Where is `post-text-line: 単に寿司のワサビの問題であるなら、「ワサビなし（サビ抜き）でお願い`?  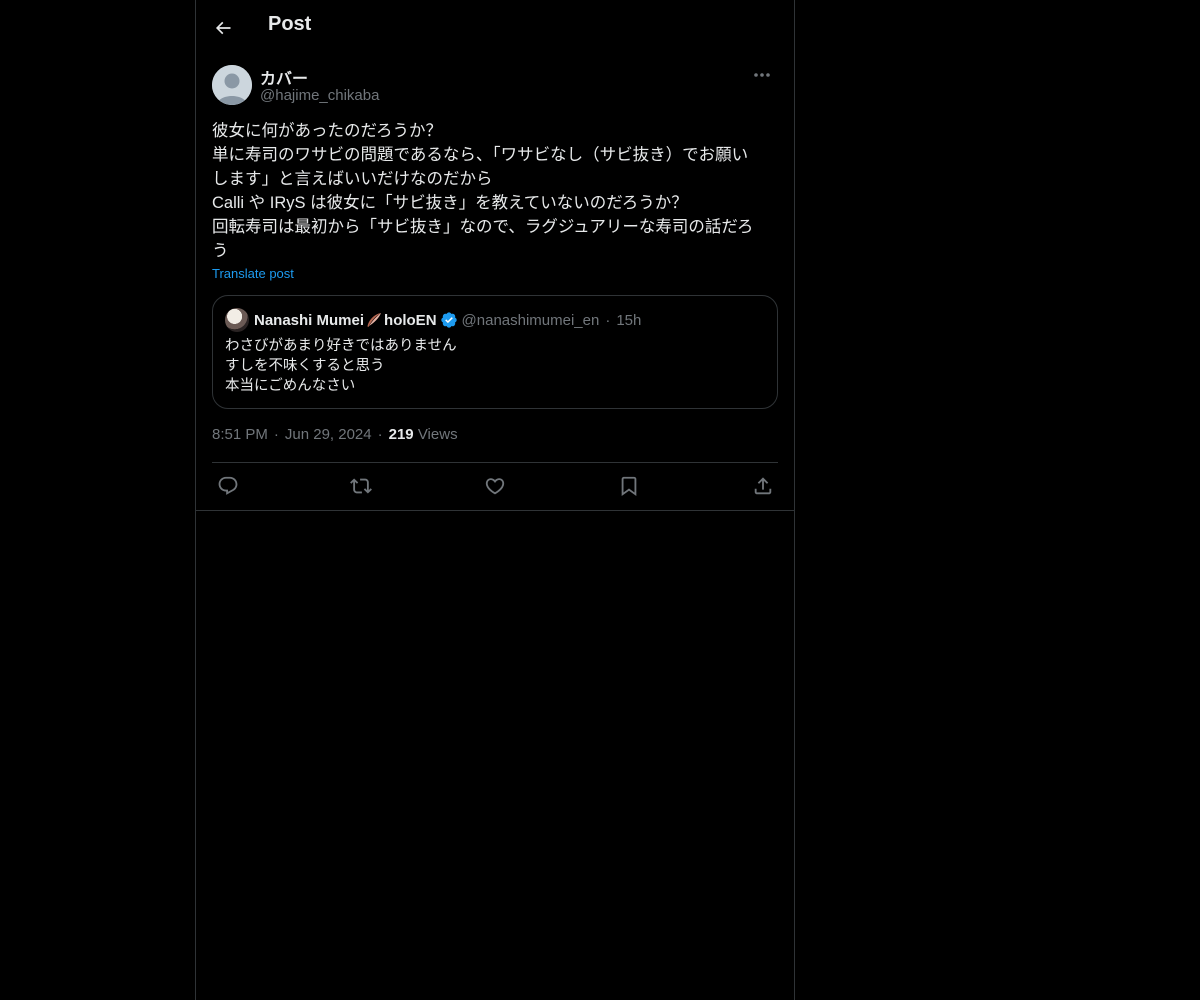
post-text-line: 単に寿司のワサビの問題であるなら、「ワサビなし（サビ抜き）でお願い is located at coordinates (480, 155).